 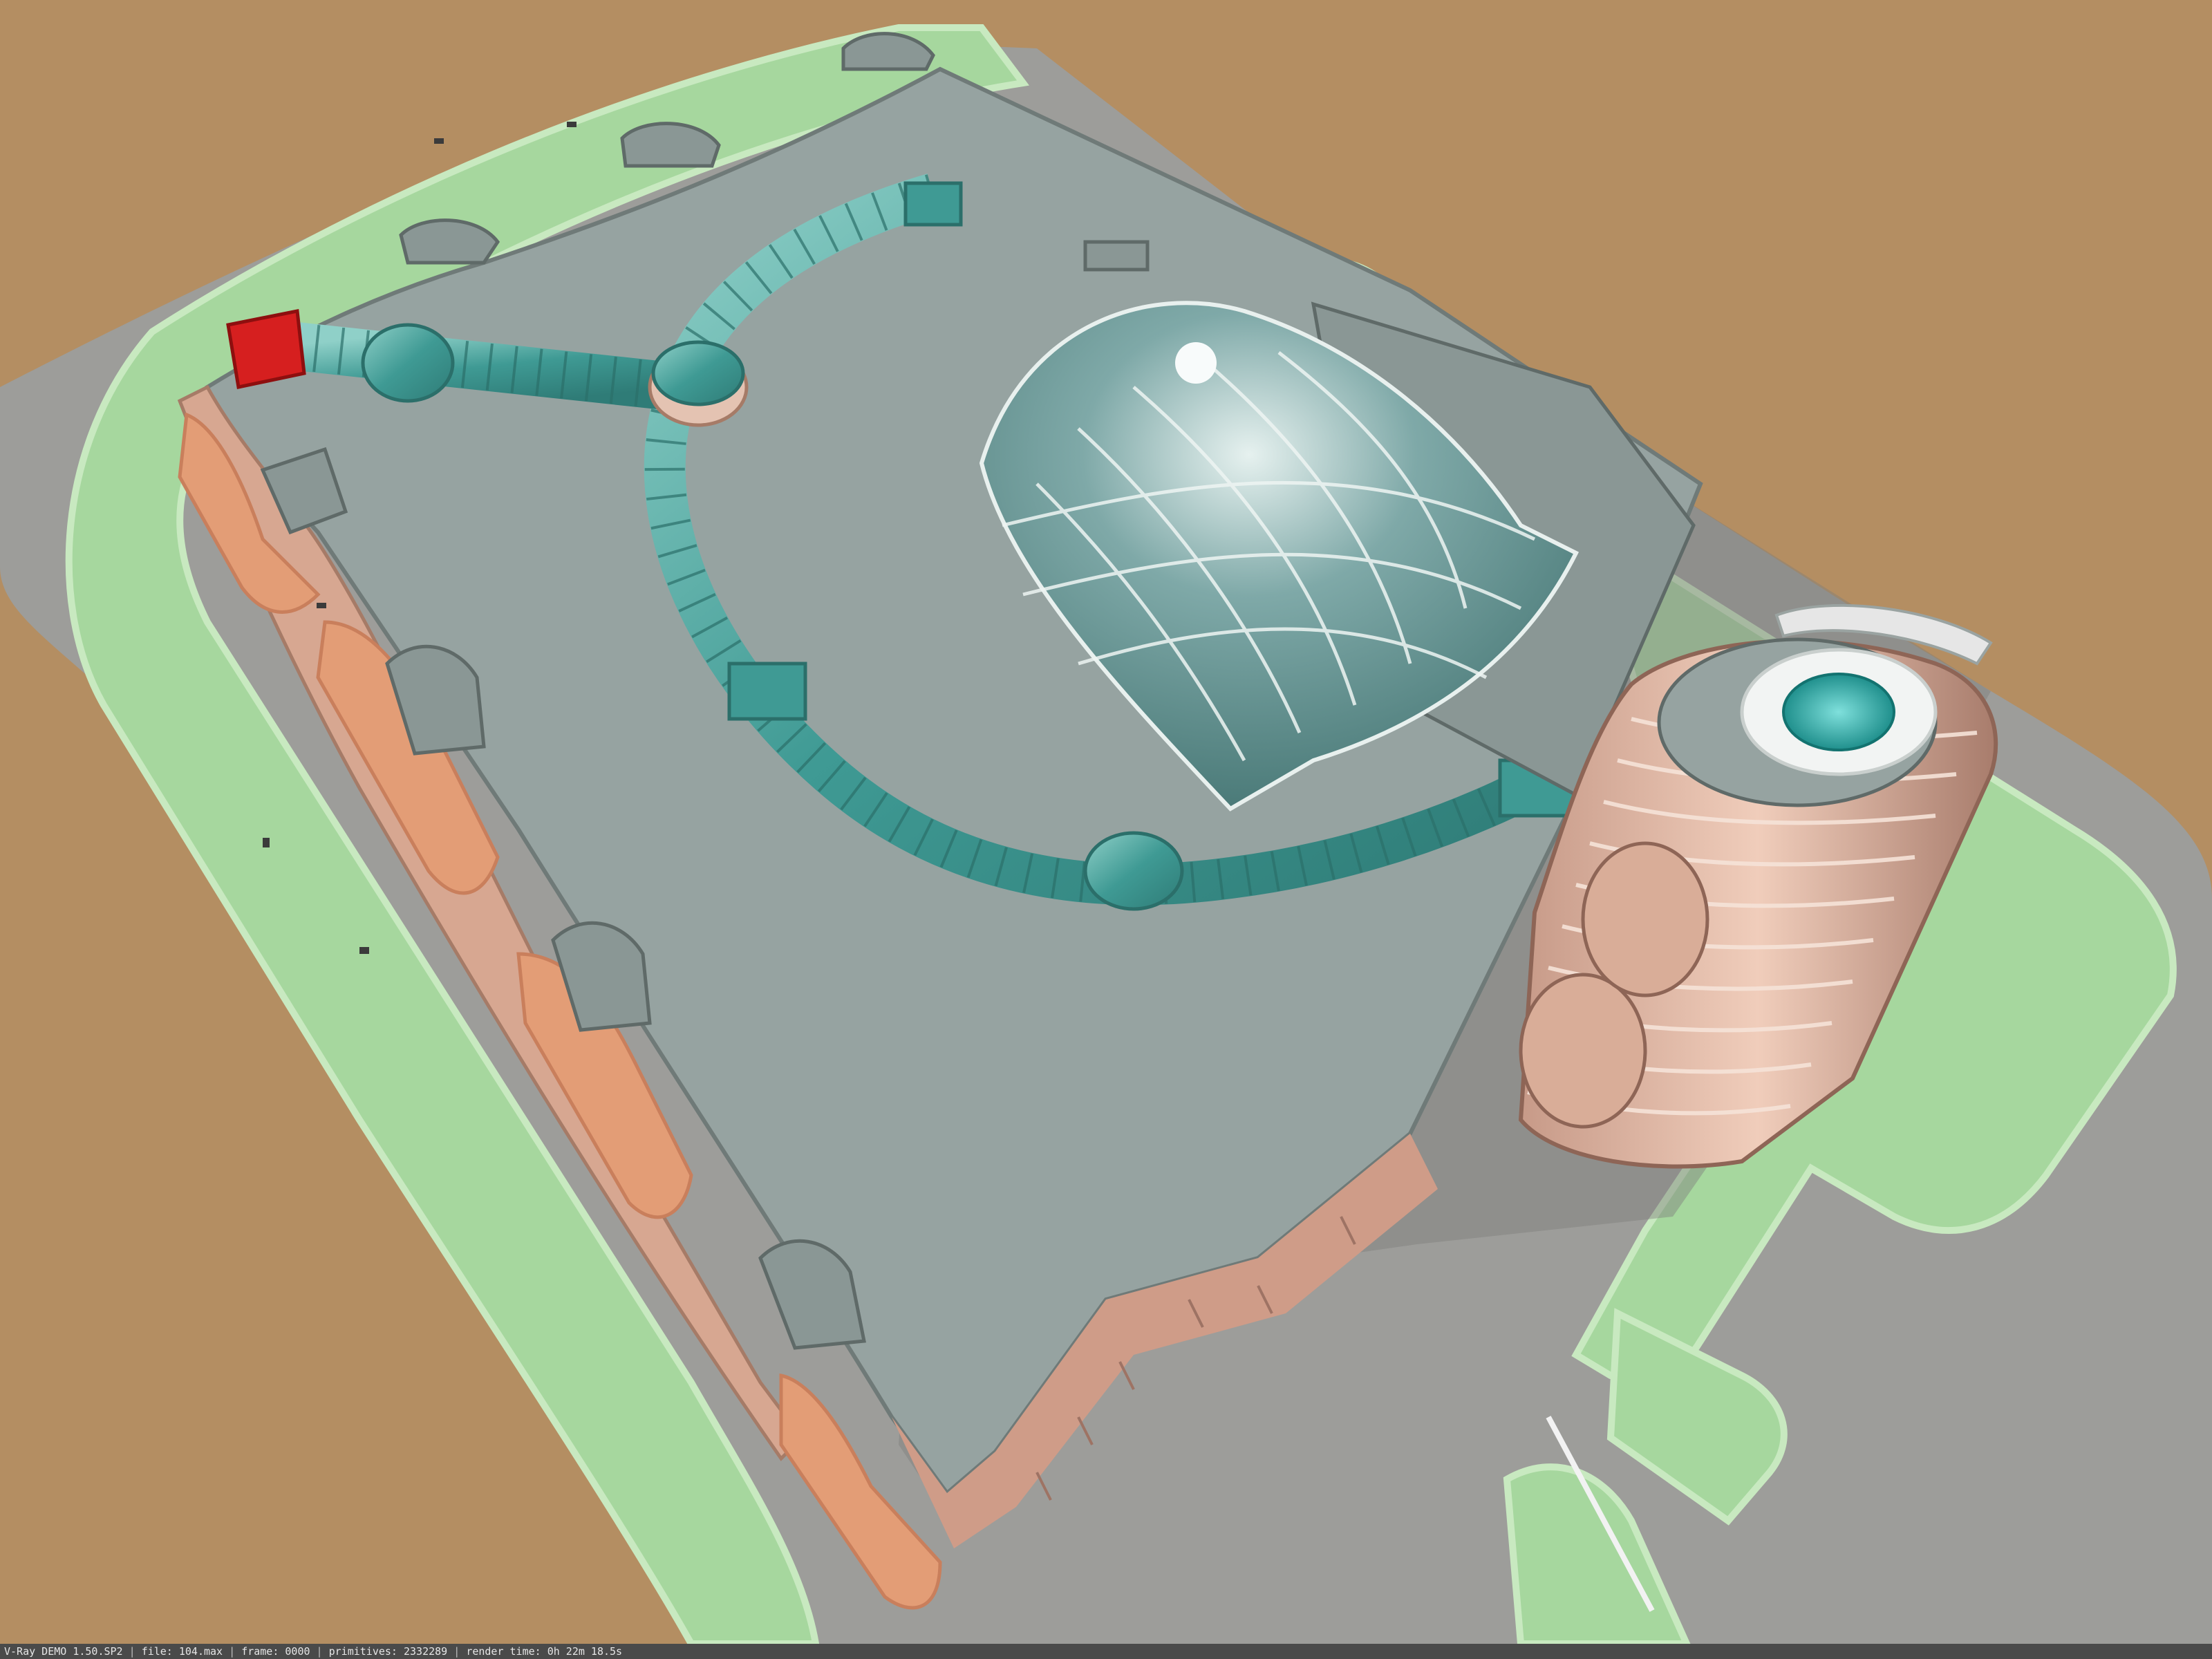 What do you see at coordinates (1583, 1051) in the screenshot?
I see `tower-cylinder-lower` at bounding box center [1583, 1051].